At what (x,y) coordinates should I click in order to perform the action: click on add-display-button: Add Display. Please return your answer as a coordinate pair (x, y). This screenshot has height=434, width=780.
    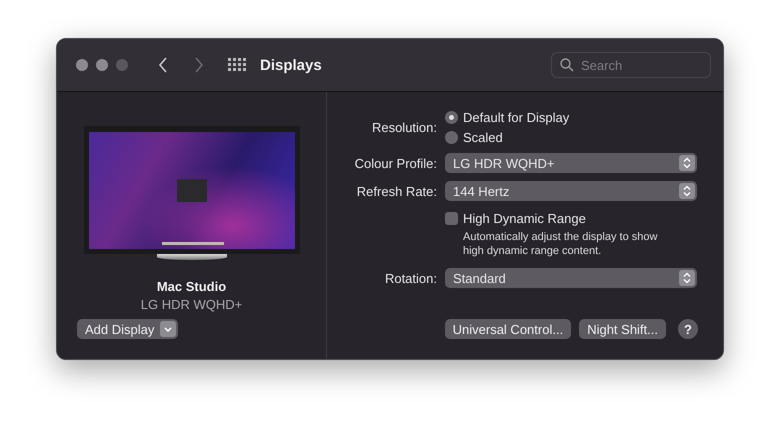
    Looking at the image, I should click on (127, 329).